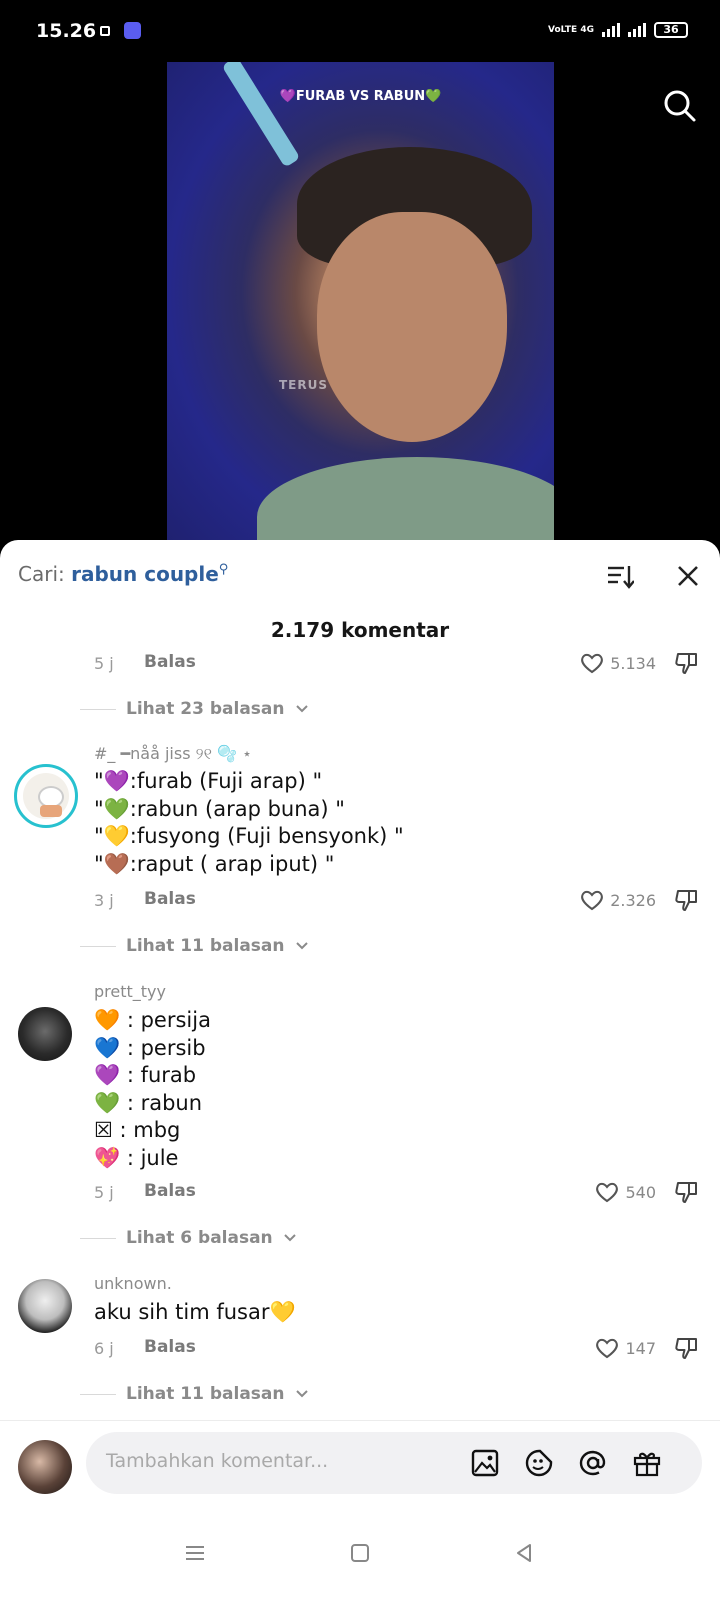 The width and height of the screenshot is (720, 1612). Describe the element at coordinates (360, 1553) in the screenshot. I see `home-icon` at that location.